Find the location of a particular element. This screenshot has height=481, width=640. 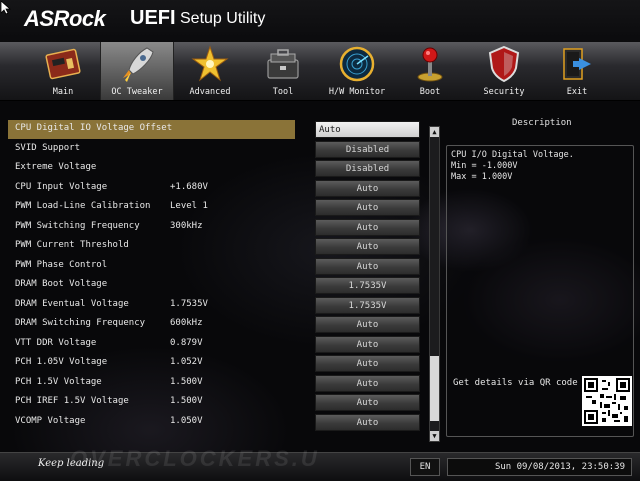

qr-code-icon is located at coordinates (607, 401).